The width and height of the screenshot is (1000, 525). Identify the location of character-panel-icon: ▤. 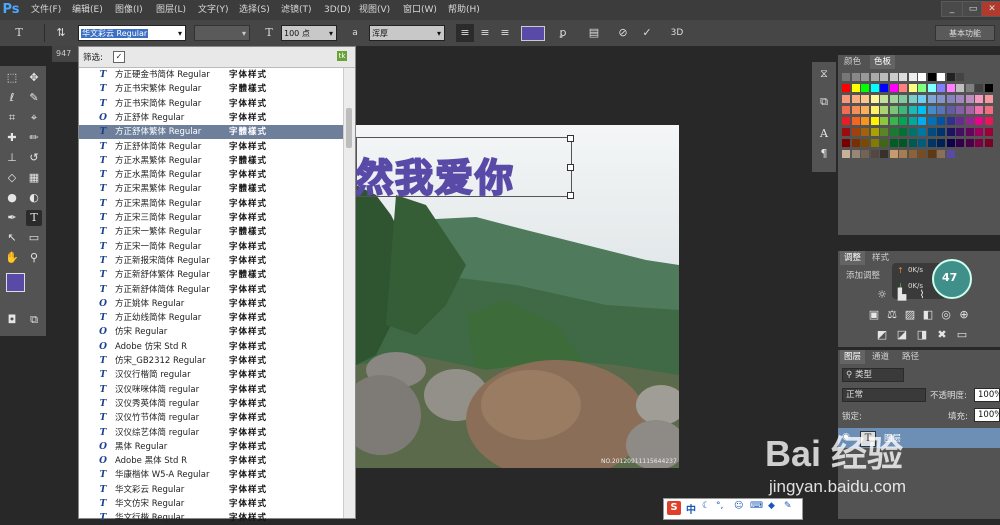
(594, 33).